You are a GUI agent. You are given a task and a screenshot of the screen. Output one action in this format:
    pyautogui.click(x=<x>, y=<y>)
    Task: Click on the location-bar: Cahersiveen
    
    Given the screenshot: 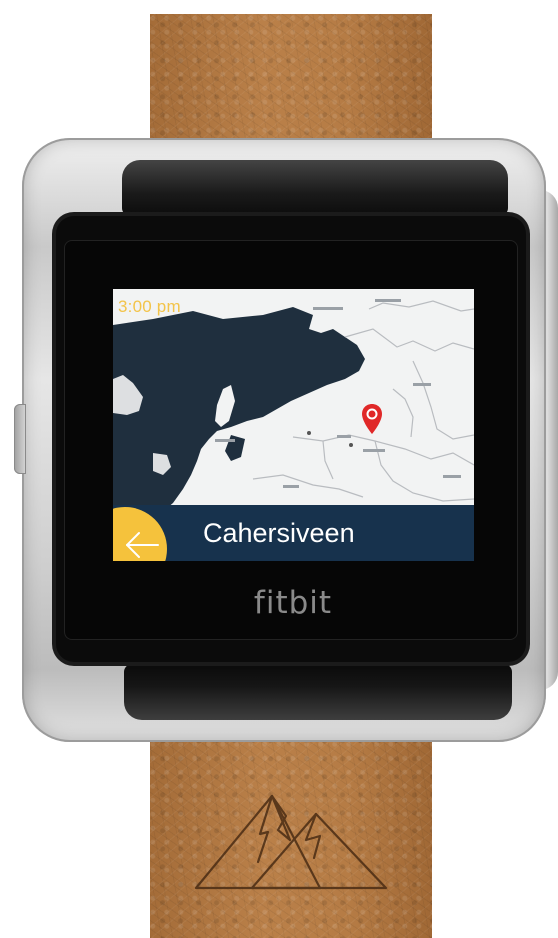 What is the action you would take?
    pyautogui.click(x=293, y=533)
    